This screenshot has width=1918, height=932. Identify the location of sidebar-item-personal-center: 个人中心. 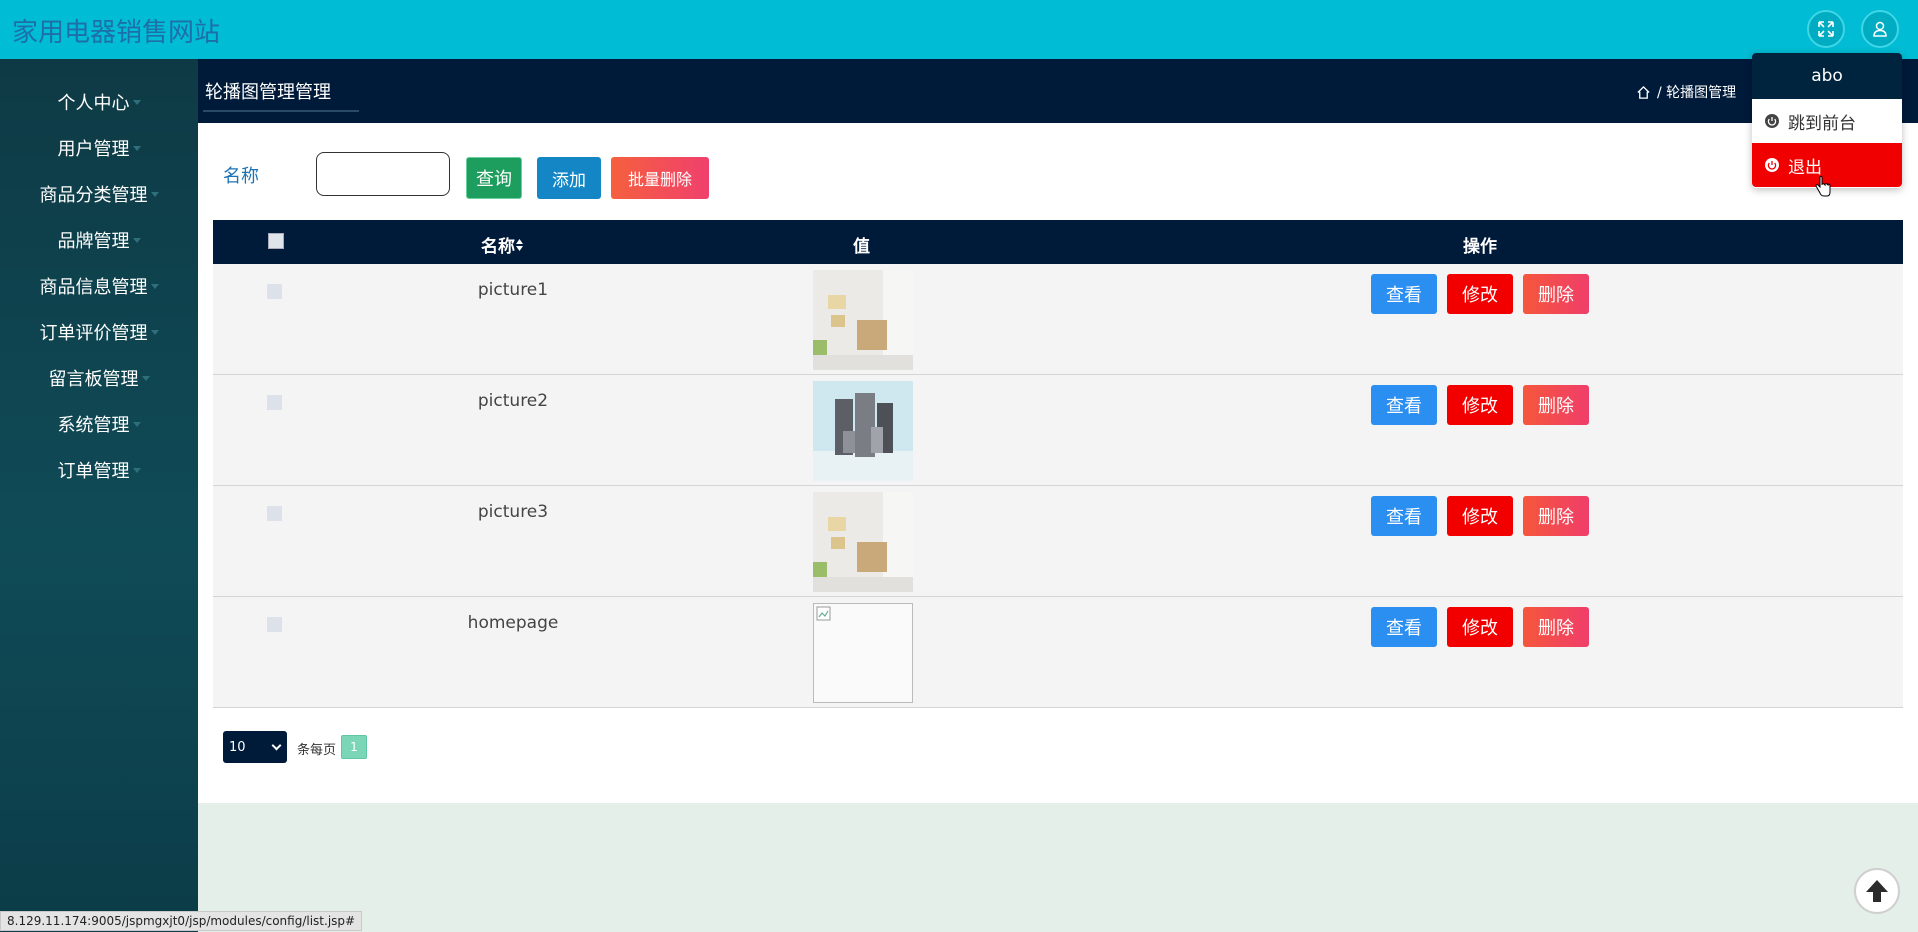
(99, 102).